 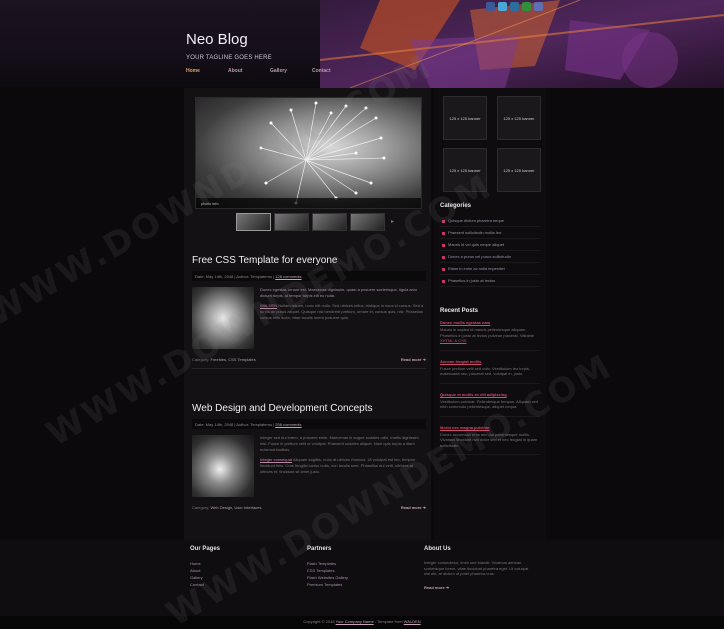 I want to click on recent-post-link: Morbi nec magna pulvinar, so click(x=490, y=427).